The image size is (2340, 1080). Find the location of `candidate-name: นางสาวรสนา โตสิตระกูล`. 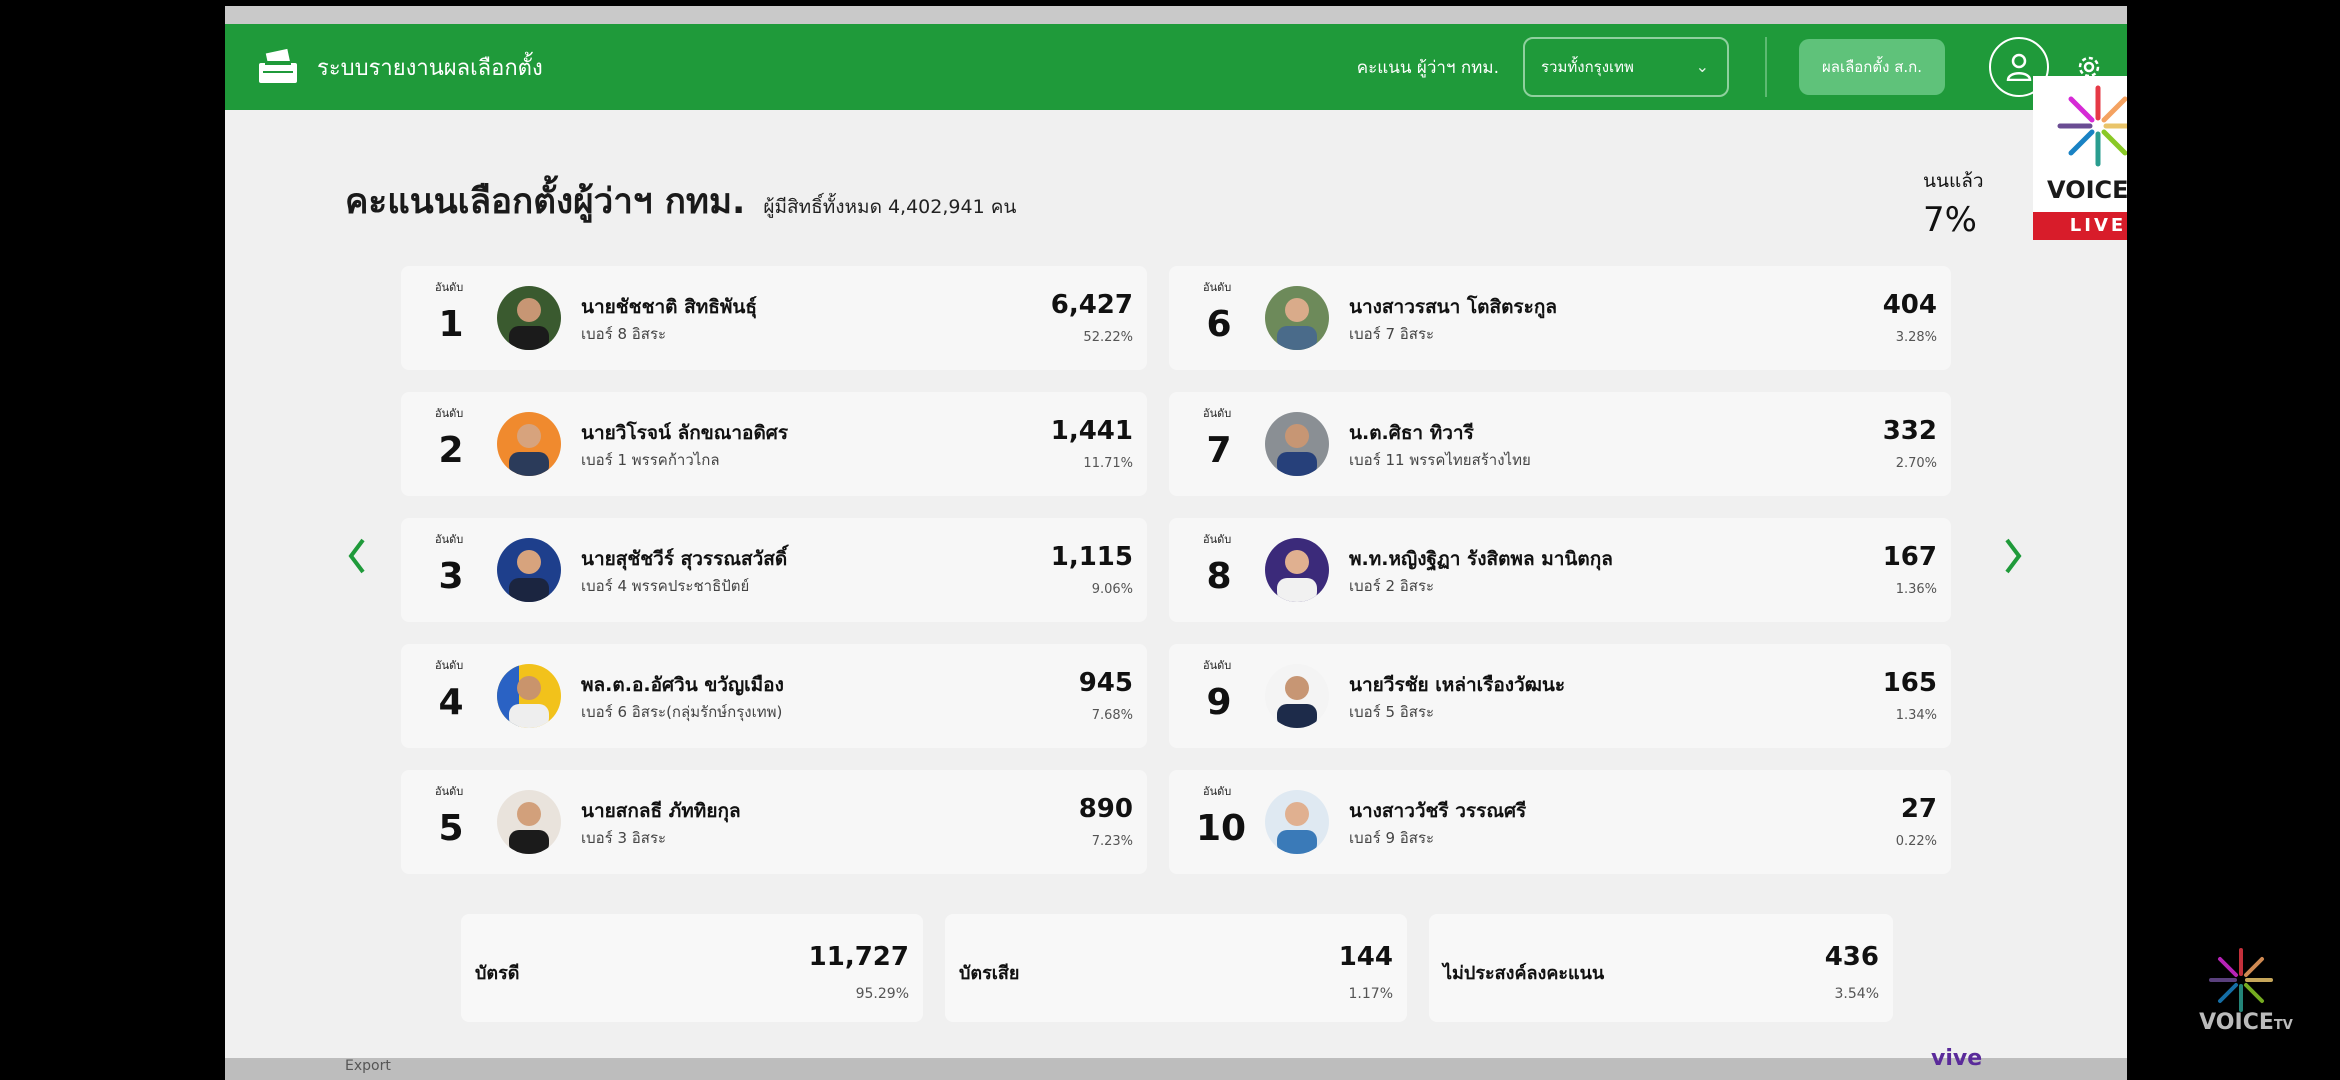

candidate-name: นางสาวรสนา โตสิตระกูล is located at coordinates (1453, 307).